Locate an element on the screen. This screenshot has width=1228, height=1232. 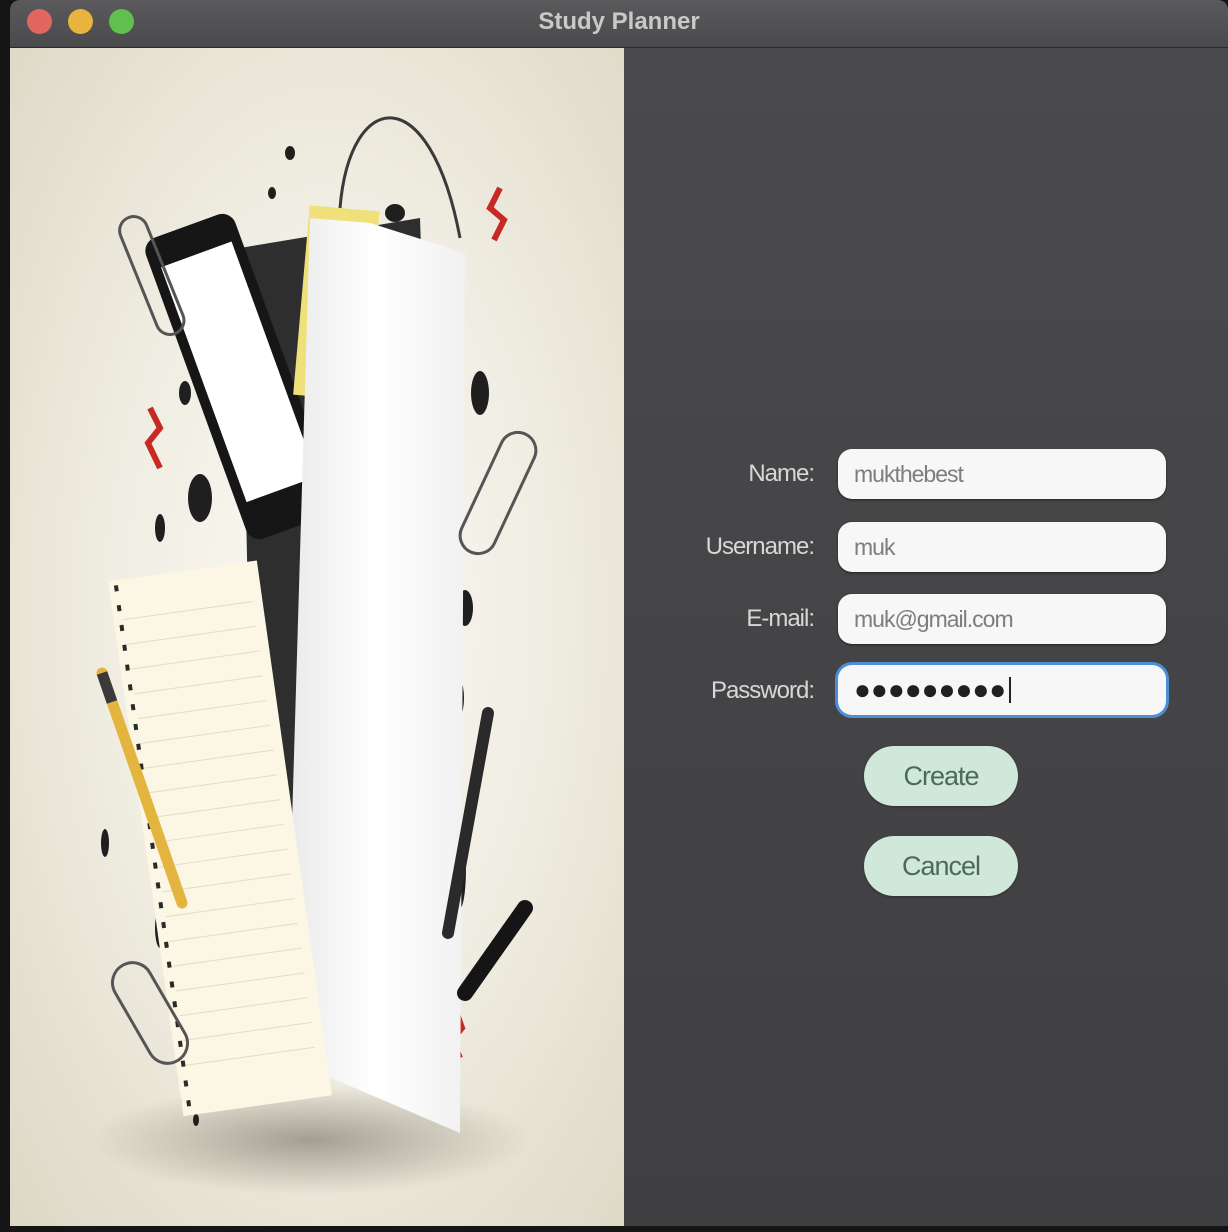
password-label: Password: is located at coordinates (762, 690).